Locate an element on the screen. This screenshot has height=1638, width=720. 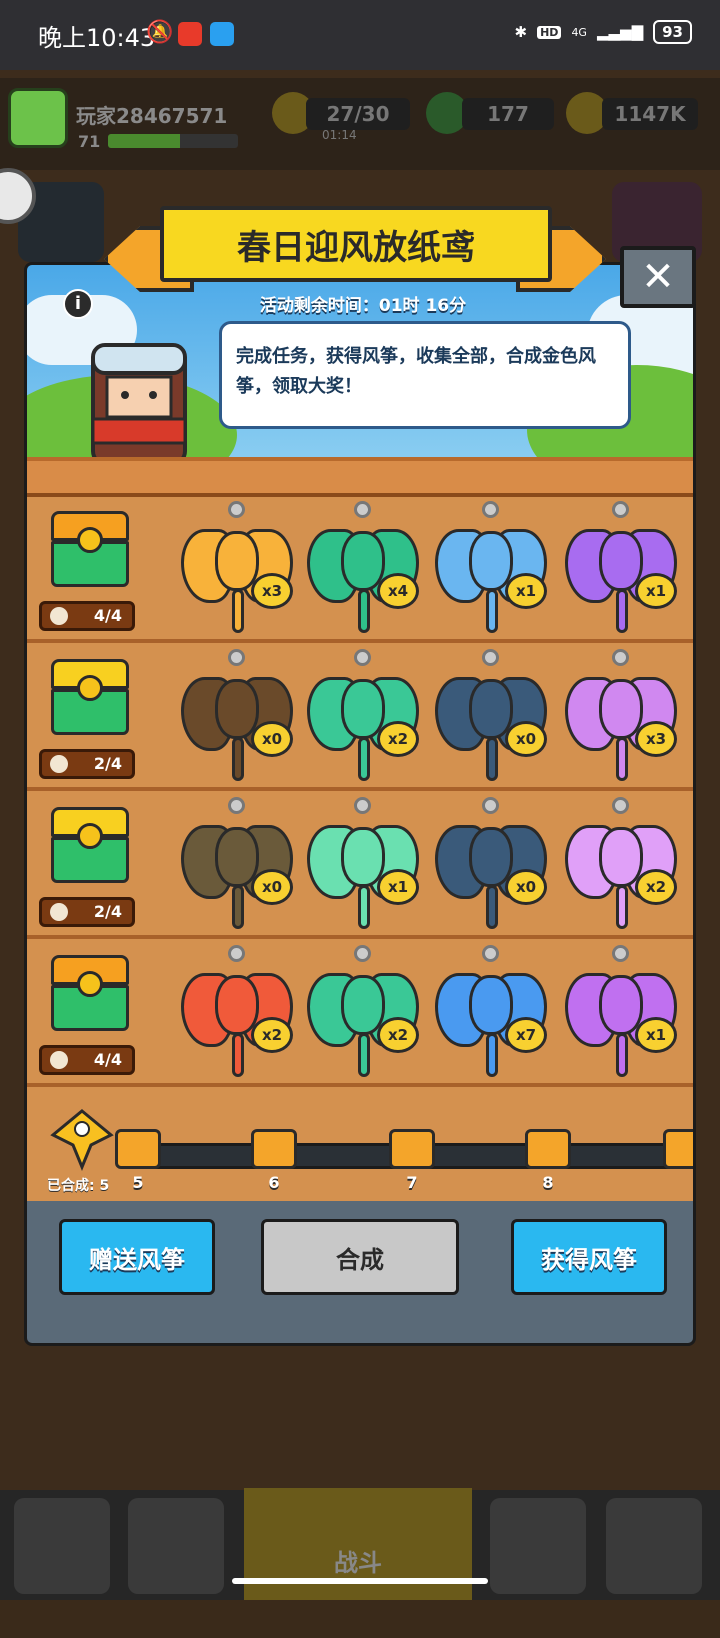
description-bubble: 完成任务，获得风筝，收集全部，合成金色风筝，领取大奖！ is located at coordinates (425, 375).